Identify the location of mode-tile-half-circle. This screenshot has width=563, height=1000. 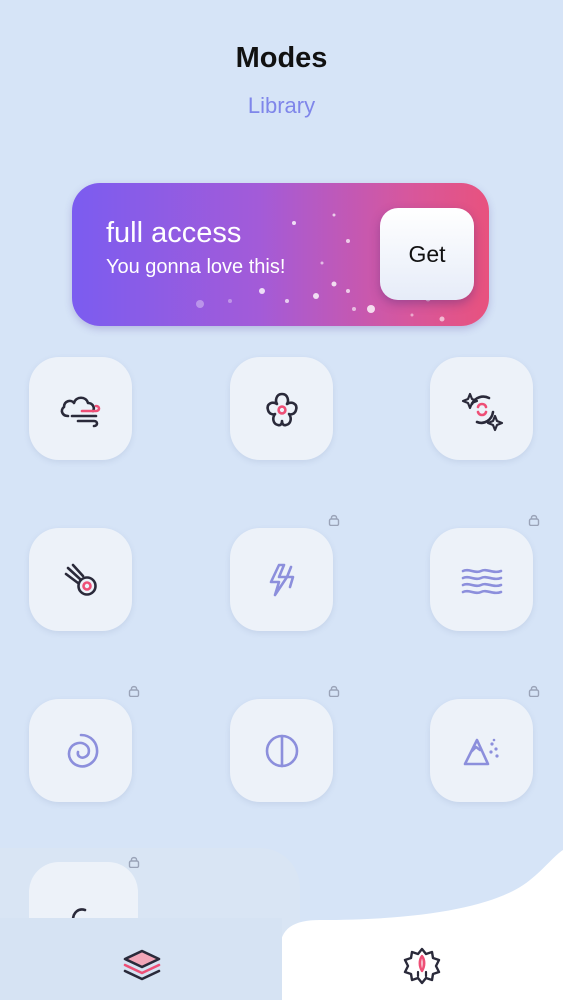
(281, 750).